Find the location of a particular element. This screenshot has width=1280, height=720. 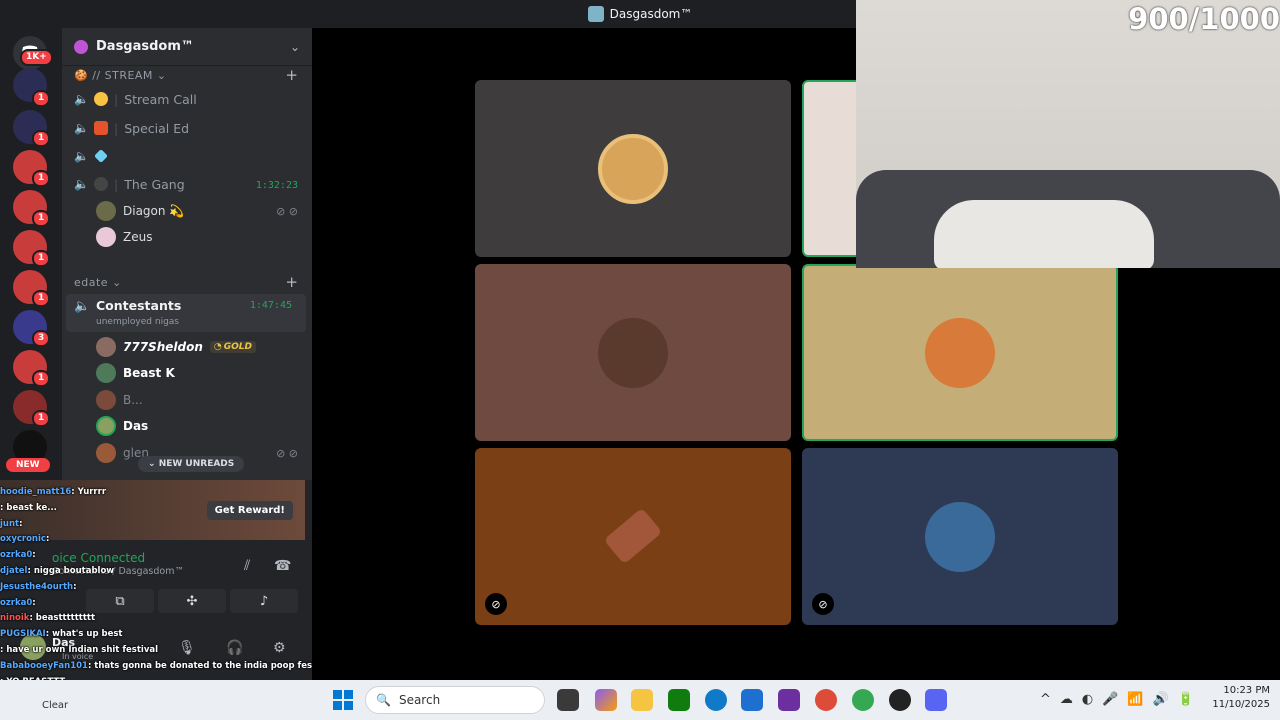

search-icon: 🔍 is located at coordinates (383, 700).